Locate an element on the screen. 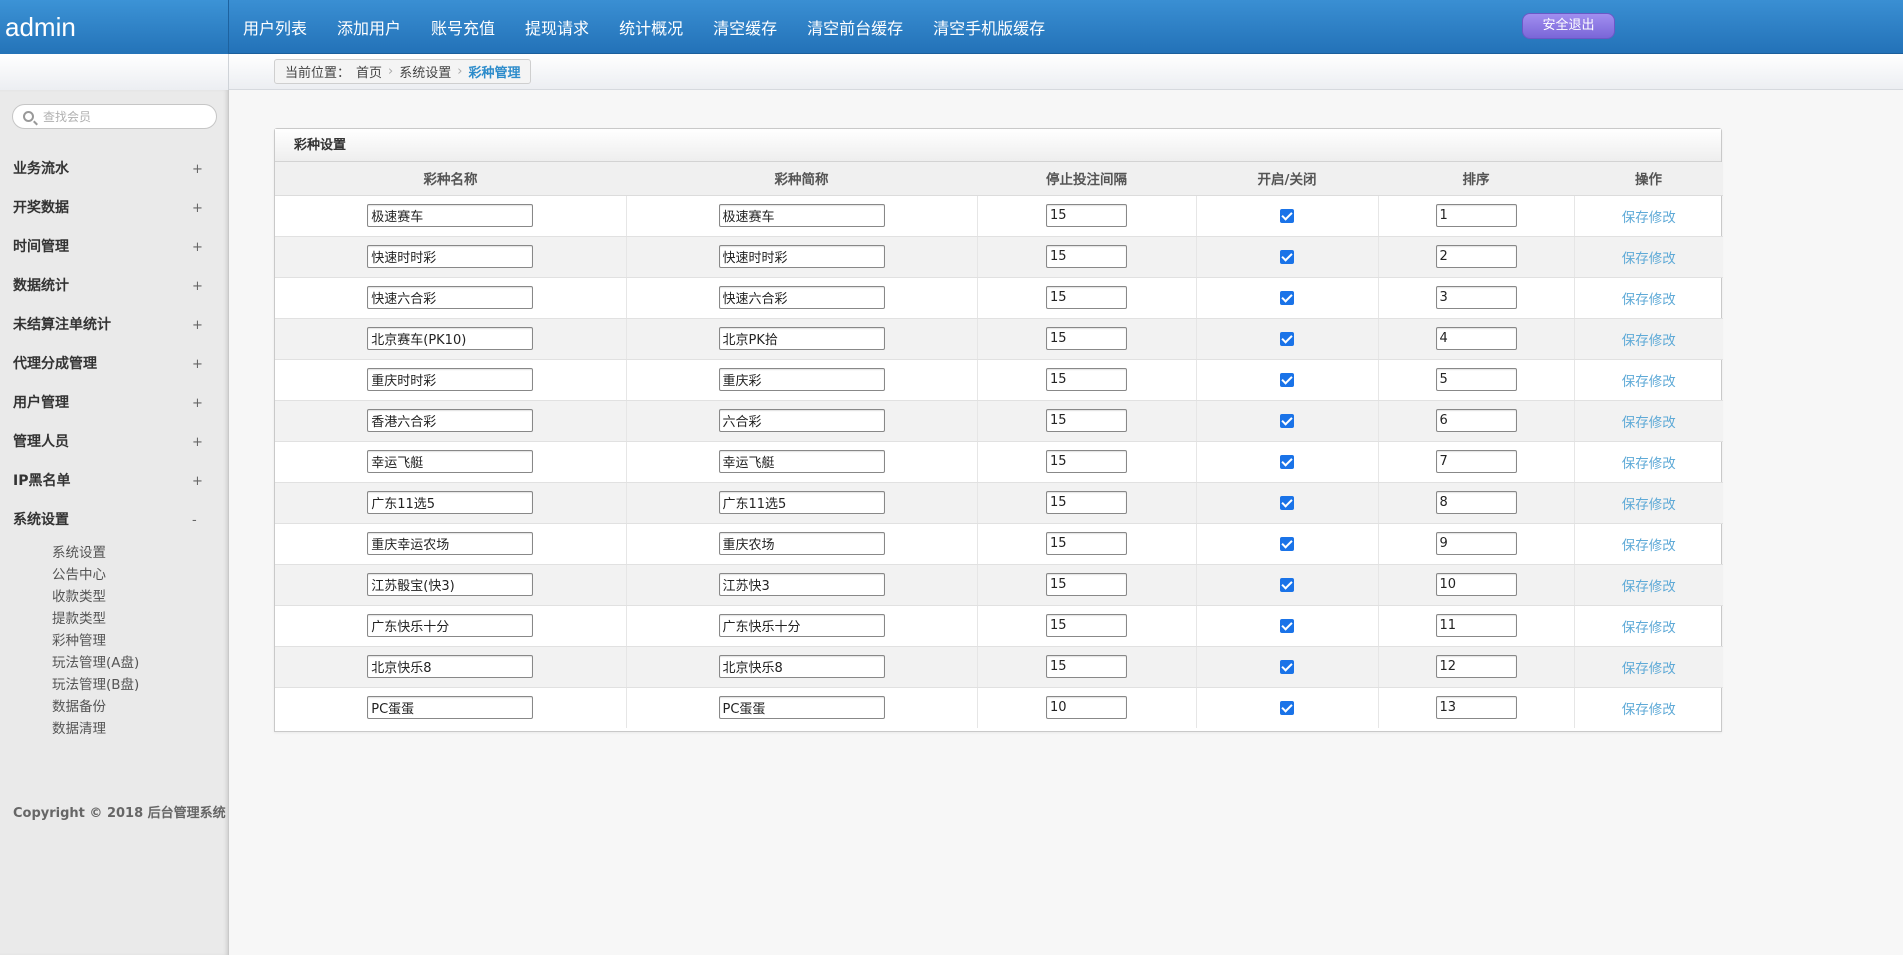  nav-withdraw-requests: 提现请求 is located at coordinates (557, 27).